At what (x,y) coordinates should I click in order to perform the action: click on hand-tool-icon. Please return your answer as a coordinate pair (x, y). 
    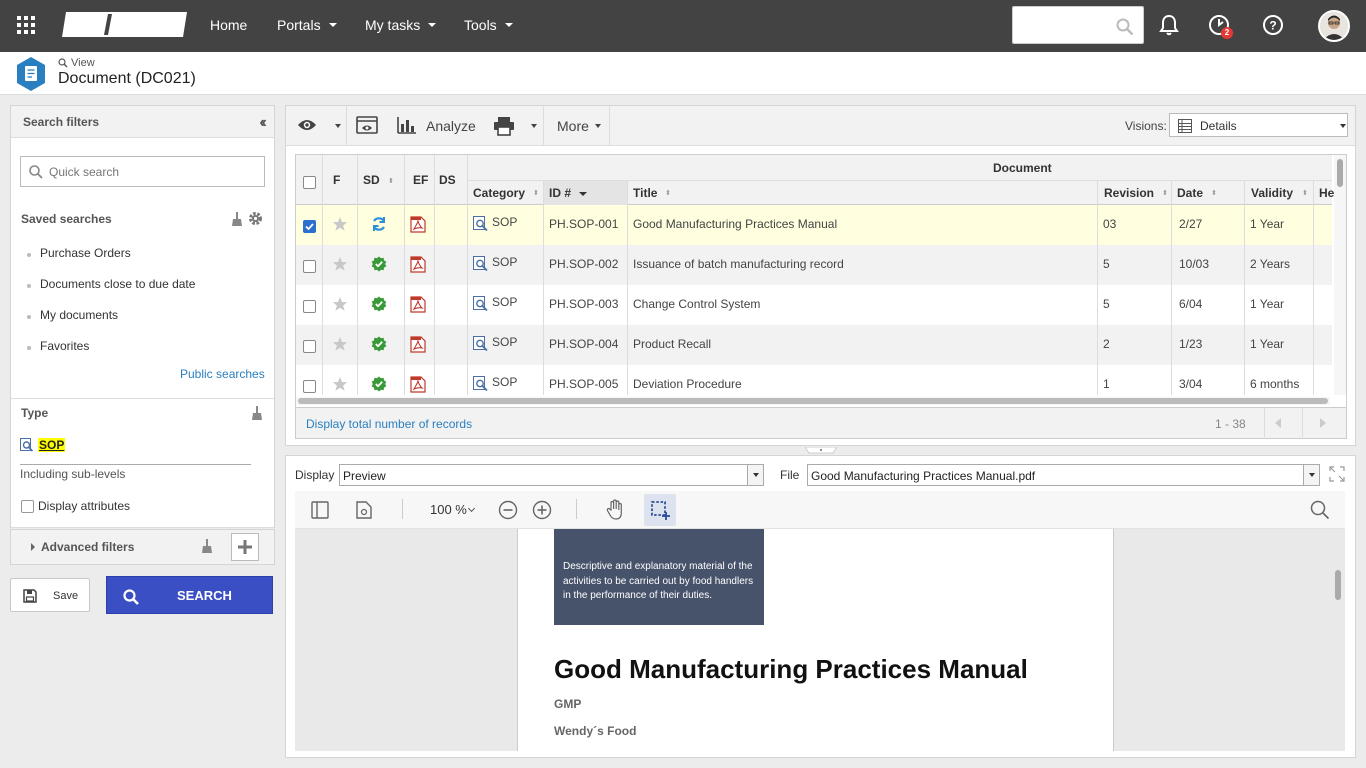
    Looking at the image, I should click on (615, 510).